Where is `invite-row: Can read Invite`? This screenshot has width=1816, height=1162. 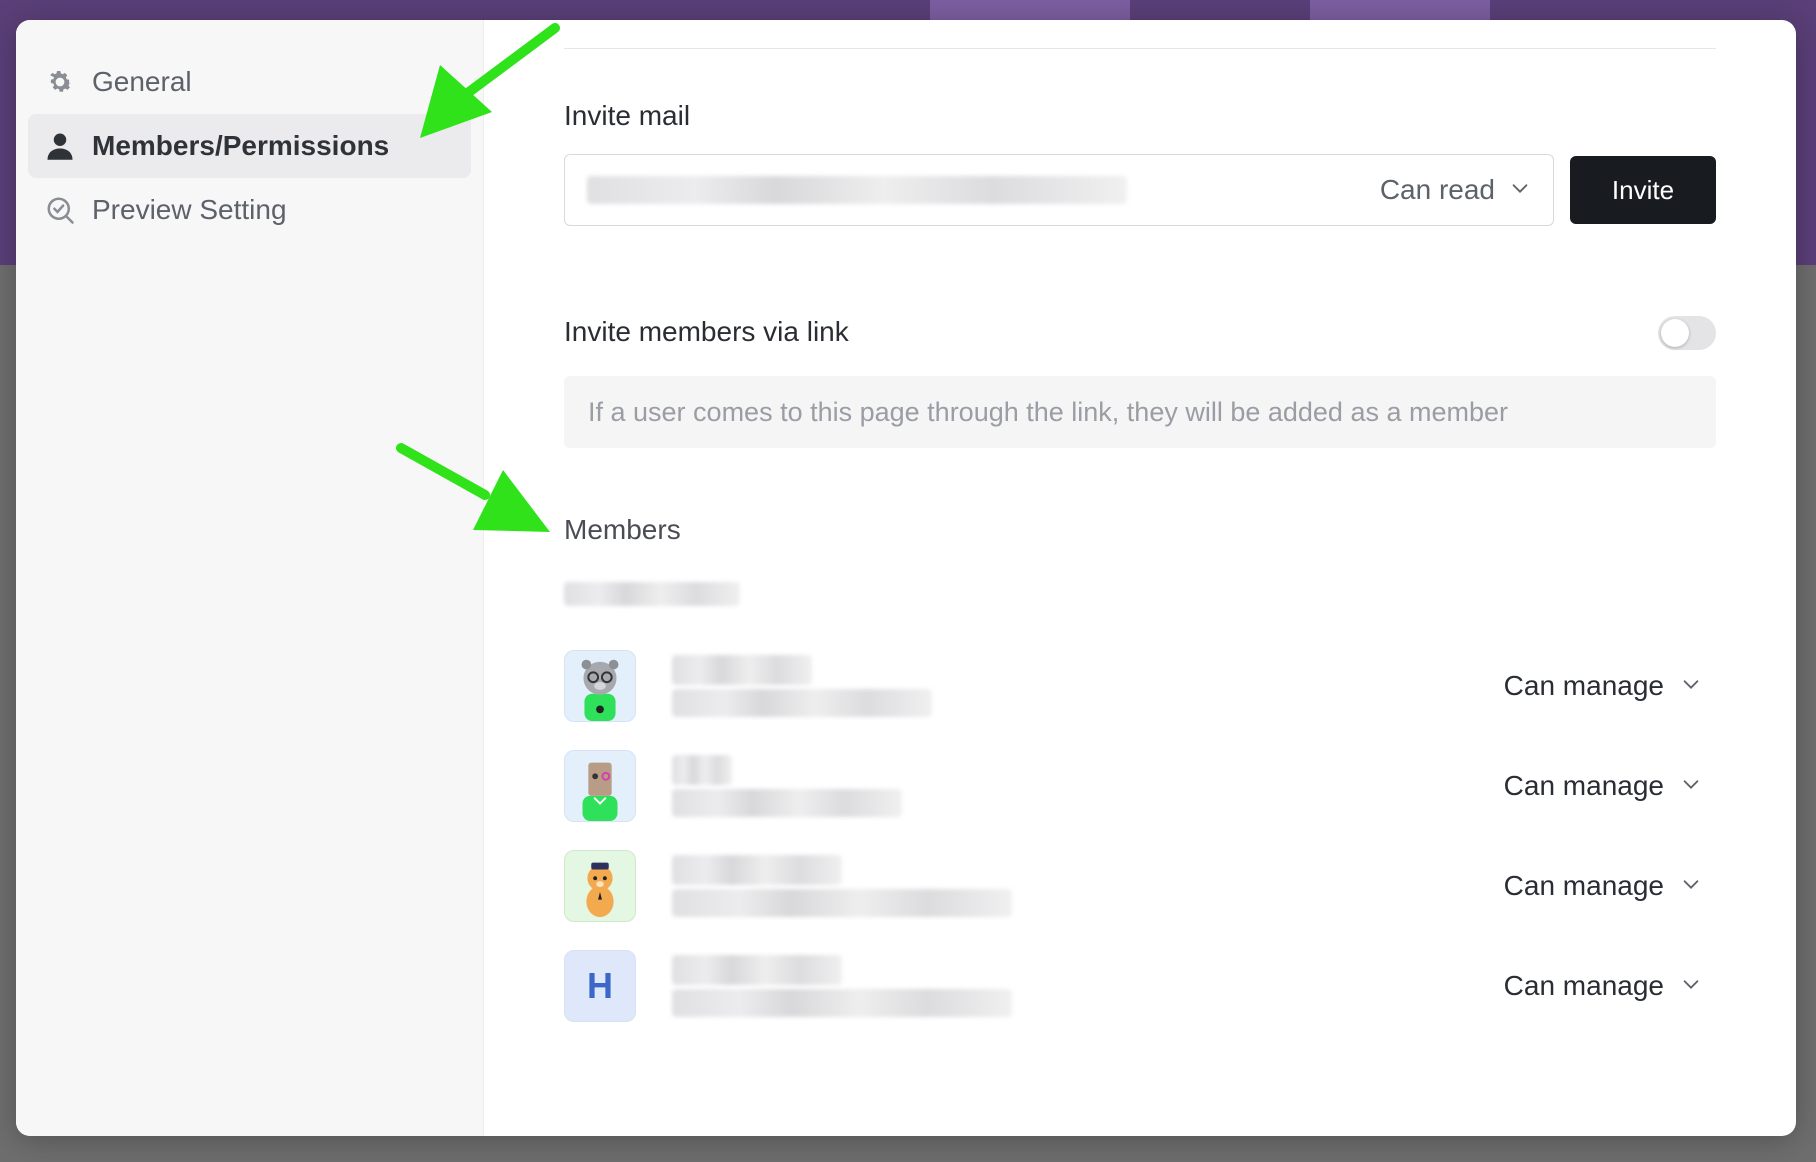
invite-row: Can read Invite is located at coordinates (1140, 190).